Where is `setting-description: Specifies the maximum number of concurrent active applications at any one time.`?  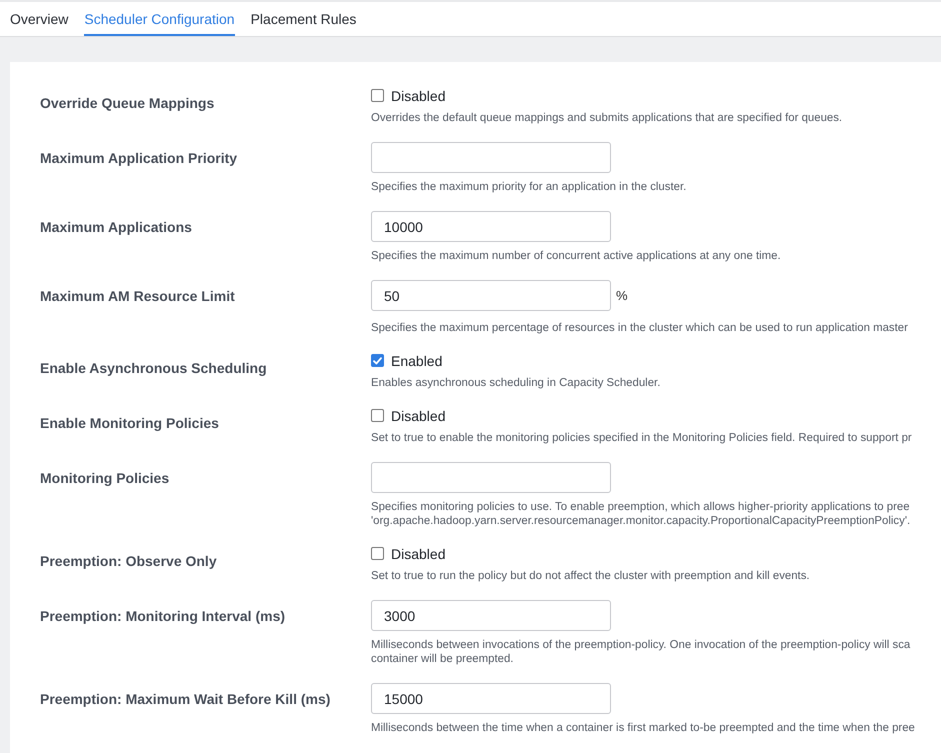 setting-description: Specifies the maximum number of concurrent active applications at any one time. is located at coordinates (576, 256).